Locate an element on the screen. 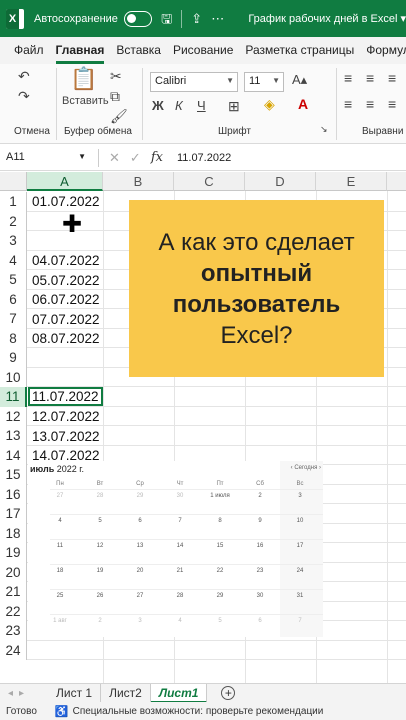 The height and width of the screenshot is (720, 406). calendar-day: 16 is located at coordinates (260, 546).